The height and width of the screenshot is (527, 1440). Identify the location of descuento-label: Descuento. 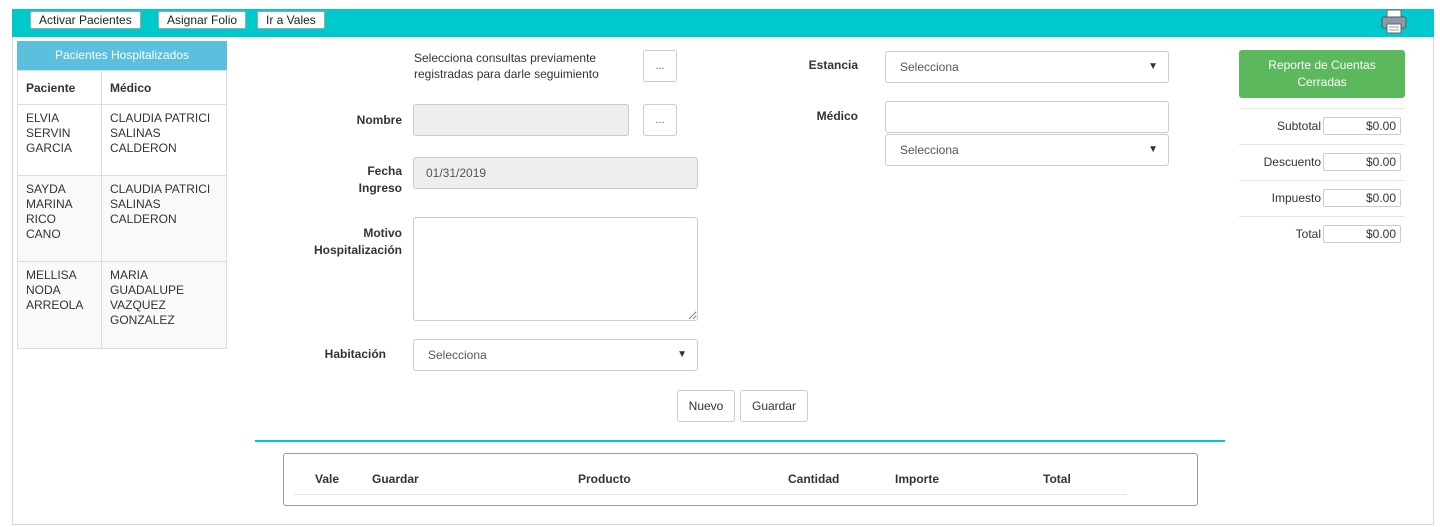
(1292, 162).